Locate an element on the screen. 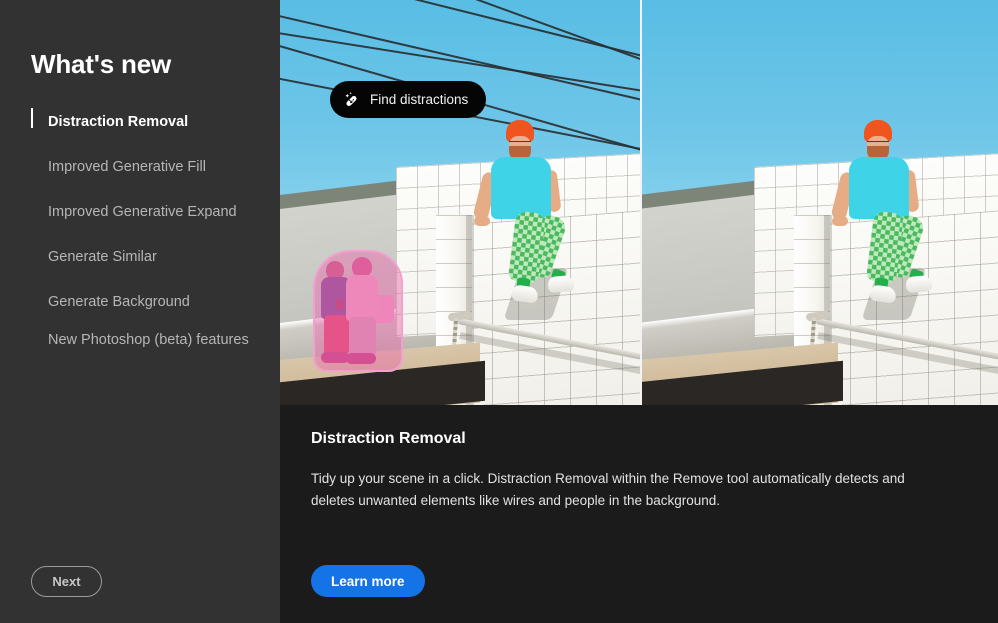 This screenshot has height=623, width=998. selection-outline is located at coordinates (358, 311).